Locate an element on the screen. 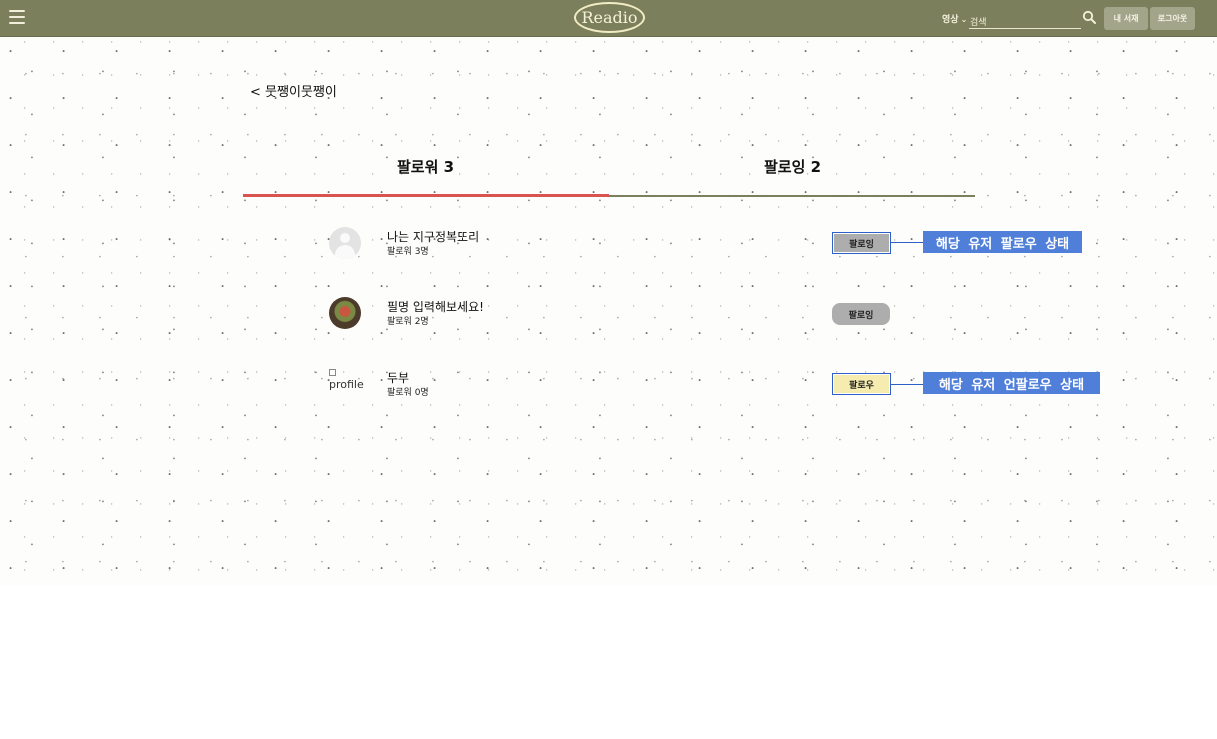 This screenshot has height=739, width=1217. active-tab-indicator is located at coordinates (426, 195).